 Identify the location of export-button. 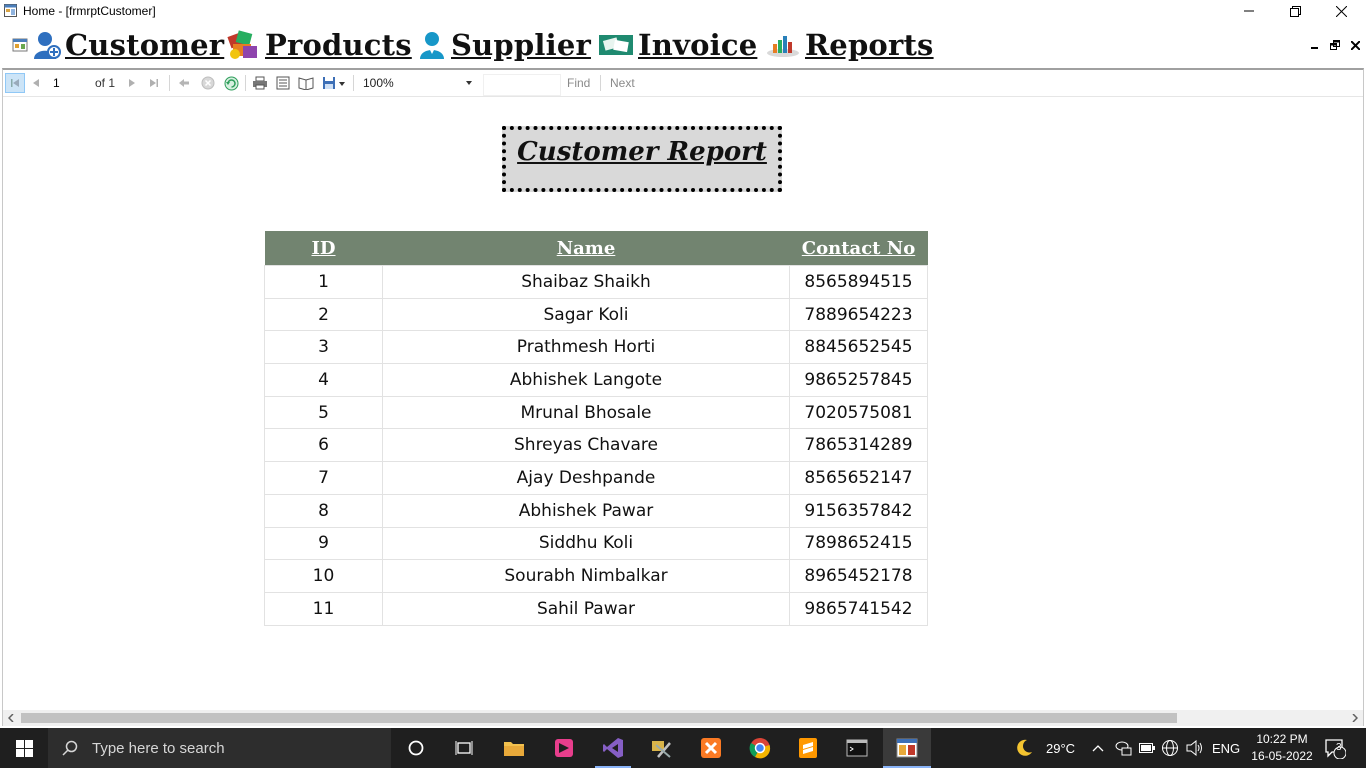
(334, 83).